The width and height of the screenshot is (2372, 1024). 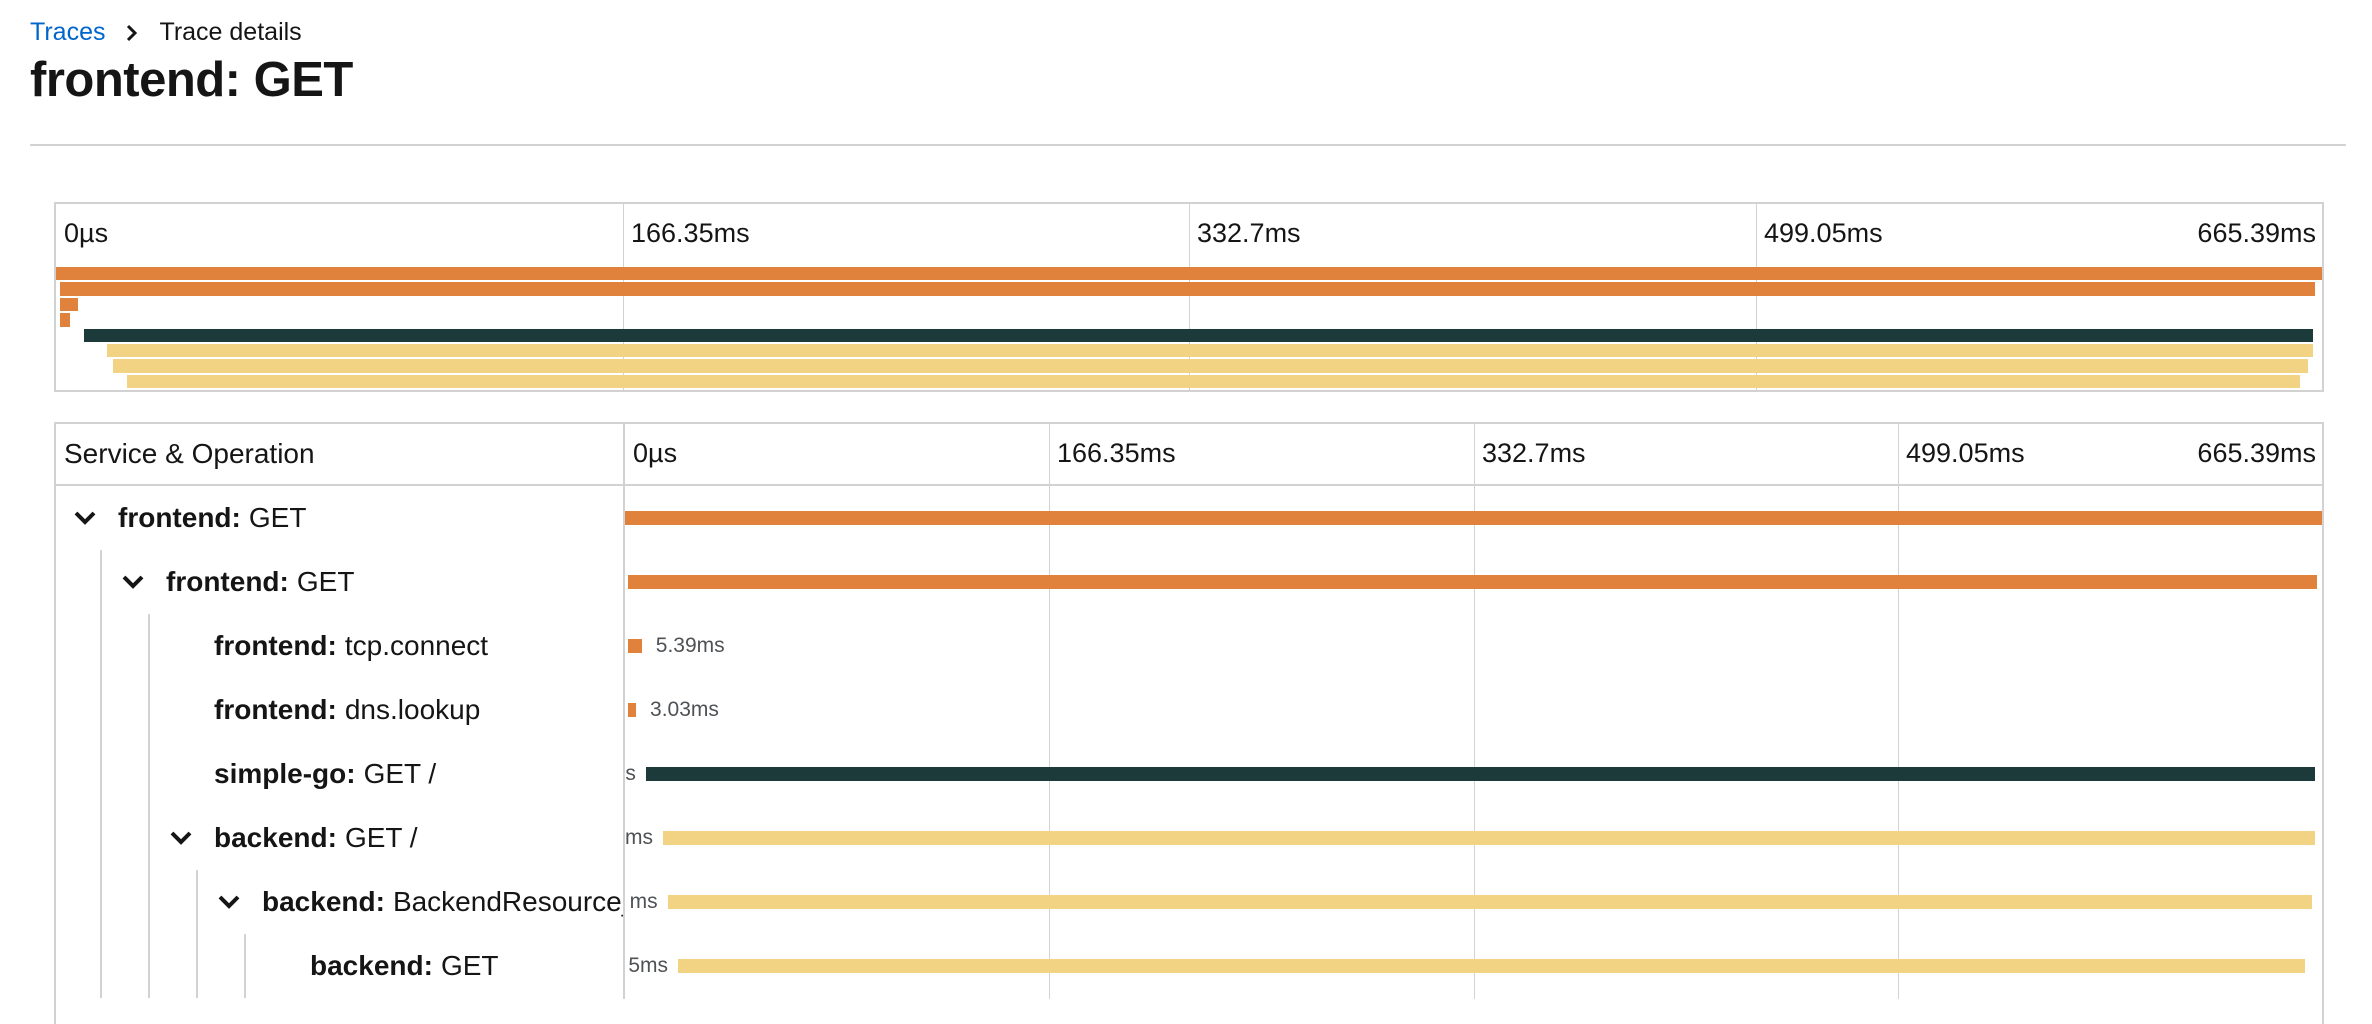 I want to click on span-operation-name: dns.lookup, so click(x=412, y=709).